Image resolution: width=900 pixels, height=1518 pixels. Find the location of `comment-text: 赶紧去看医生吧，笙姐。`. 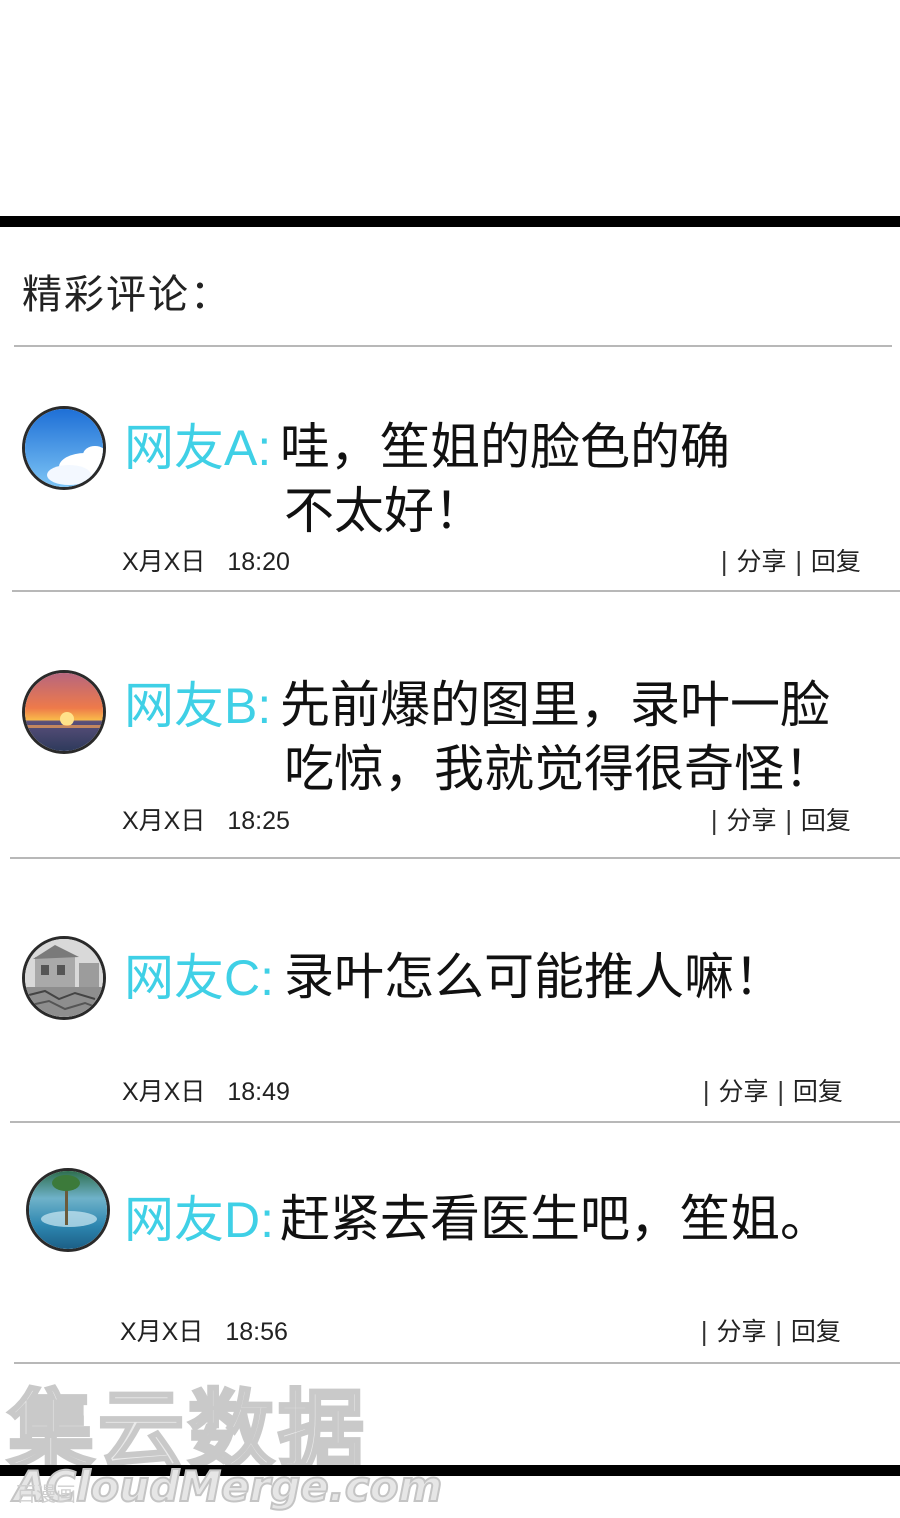

comment-text: 赶紧去看医生吧，笙姐。 is located at coordinates (555, 1219).